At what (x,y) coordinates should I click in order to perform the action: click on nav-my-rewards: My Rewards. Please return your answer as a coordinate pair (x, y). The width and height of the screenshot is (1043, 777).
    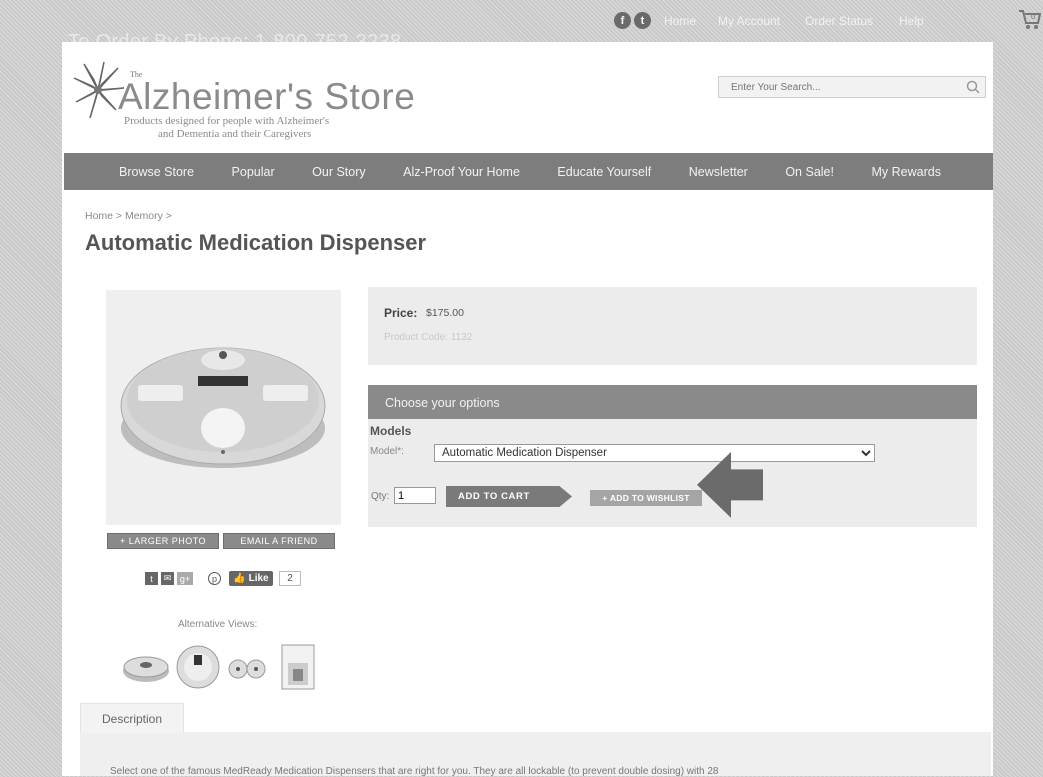
    Looking at the image, I should click on (905, 172).